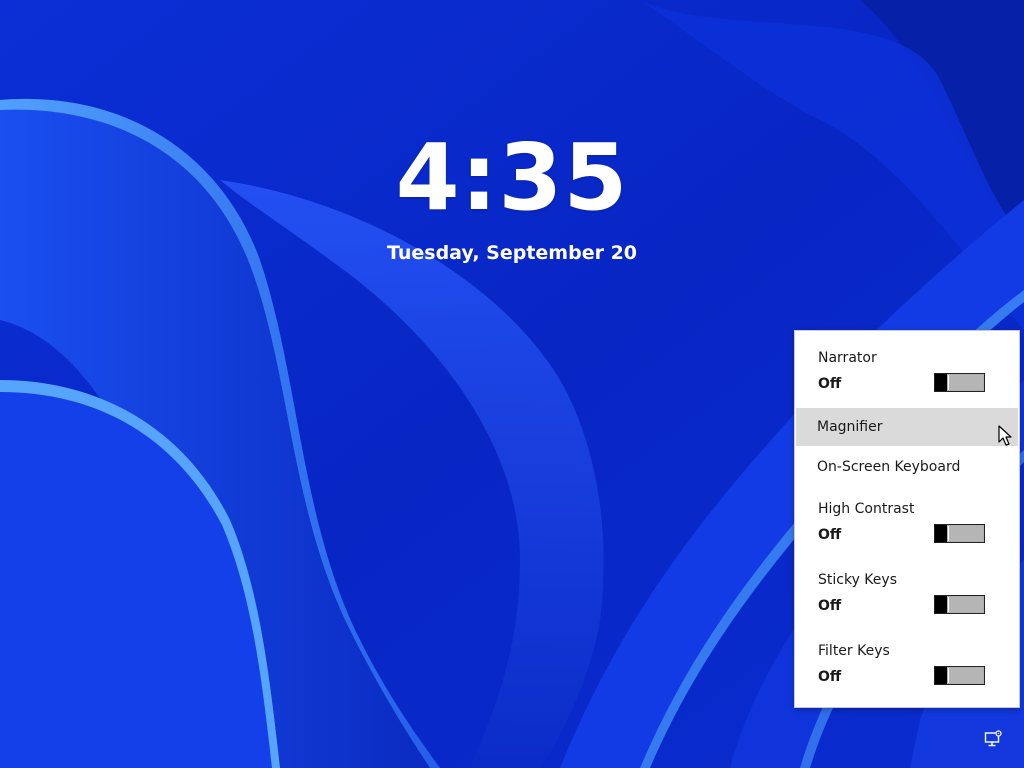 The height and width of the screenshot is (768, 1024). I want to click on sticky-keys-toggle, so click(959, 604).